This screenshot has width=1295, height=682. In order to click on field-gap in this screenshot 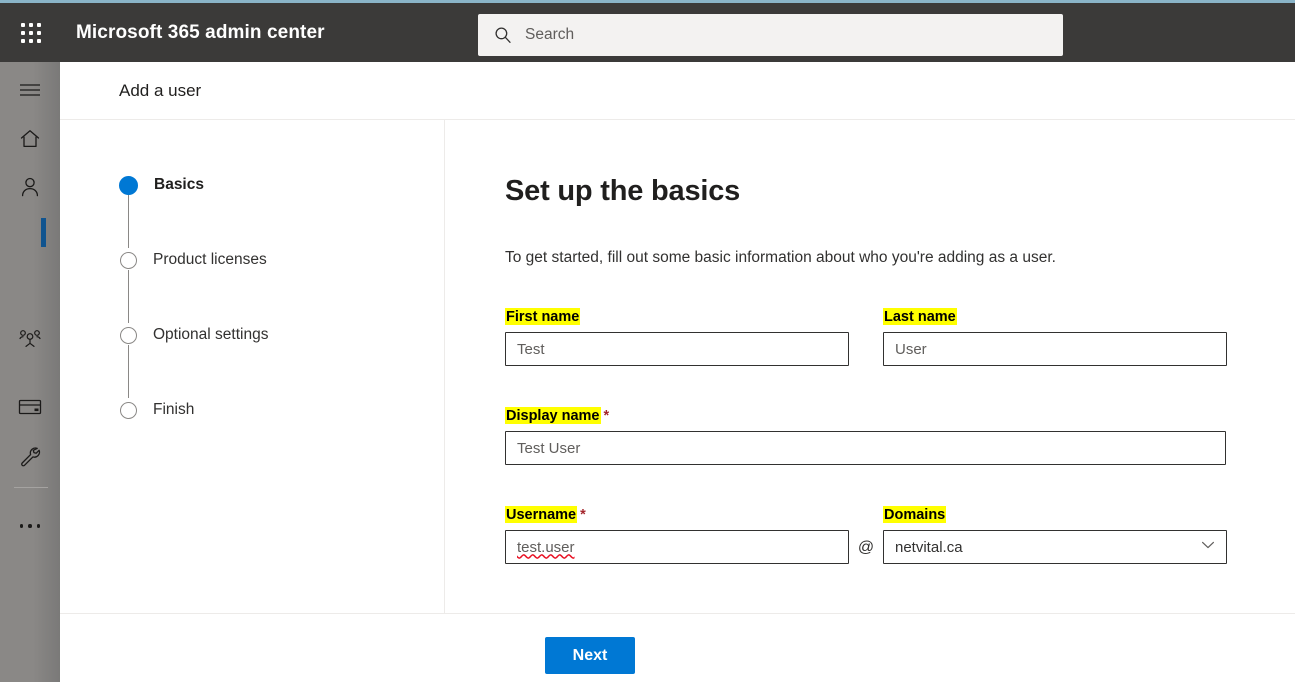, I will do `click(866, 337)`.